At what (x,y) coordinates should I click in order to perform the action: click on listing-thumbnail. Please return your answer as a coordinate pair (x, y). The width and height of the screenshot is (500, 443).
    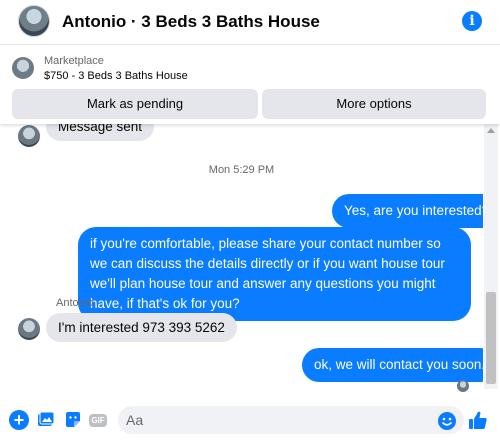
    Looking at the image, I should click on (23, 68).